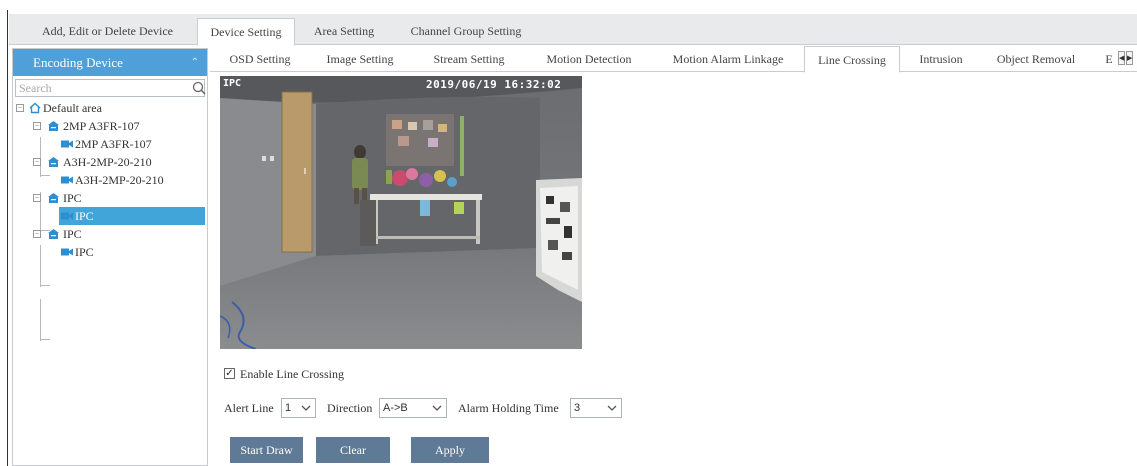 The height and width of the screenshot is (466, 1137). What do you see at coordinates (1129, 58) in the screenshot?
I see `tab-scroll-right-icon: ▶` at bounding box center [1129, 58].